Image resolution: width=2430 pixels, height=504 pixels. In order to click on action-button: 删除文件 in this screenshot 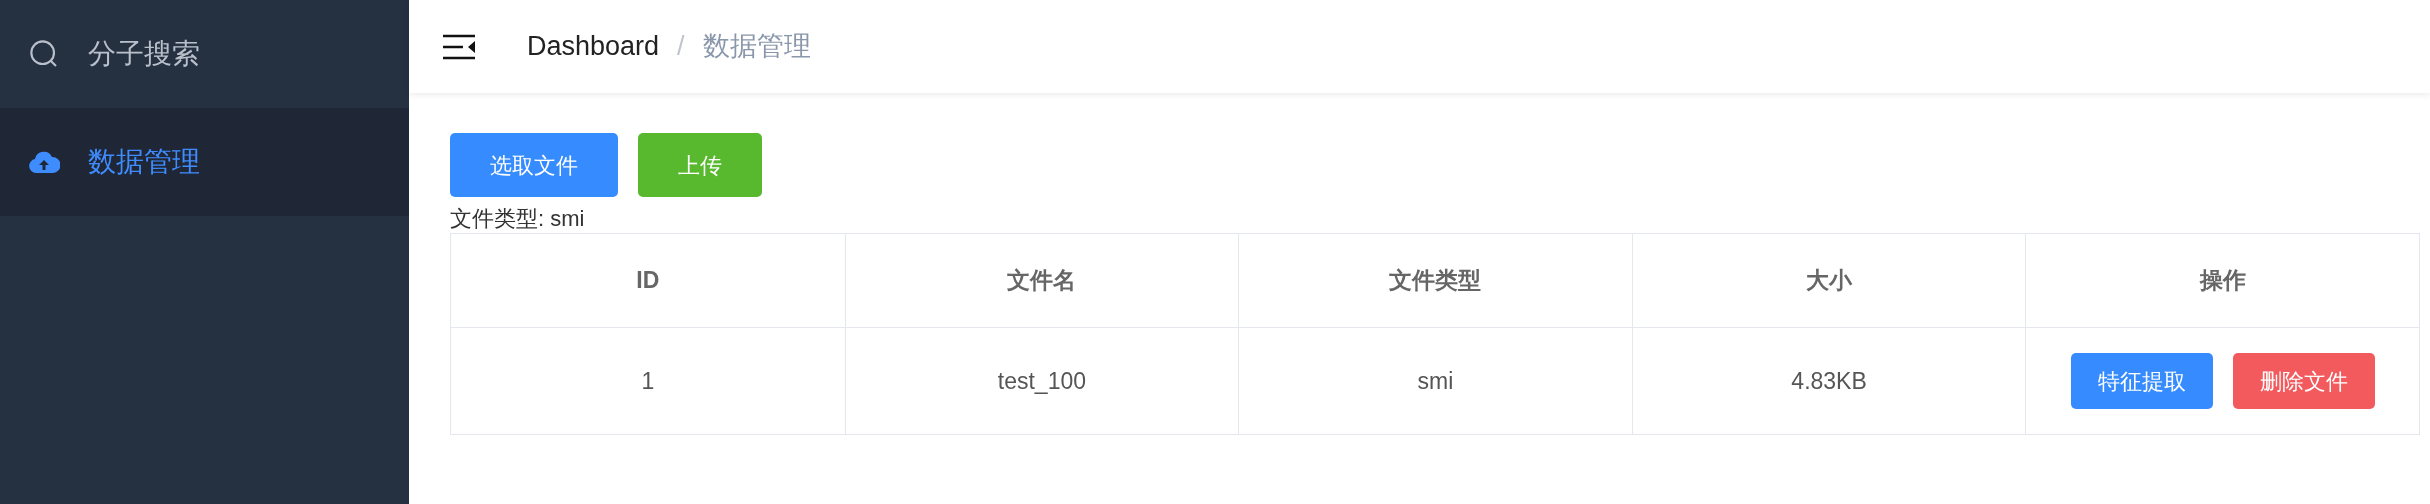, I will do `click(2303, 381)`.